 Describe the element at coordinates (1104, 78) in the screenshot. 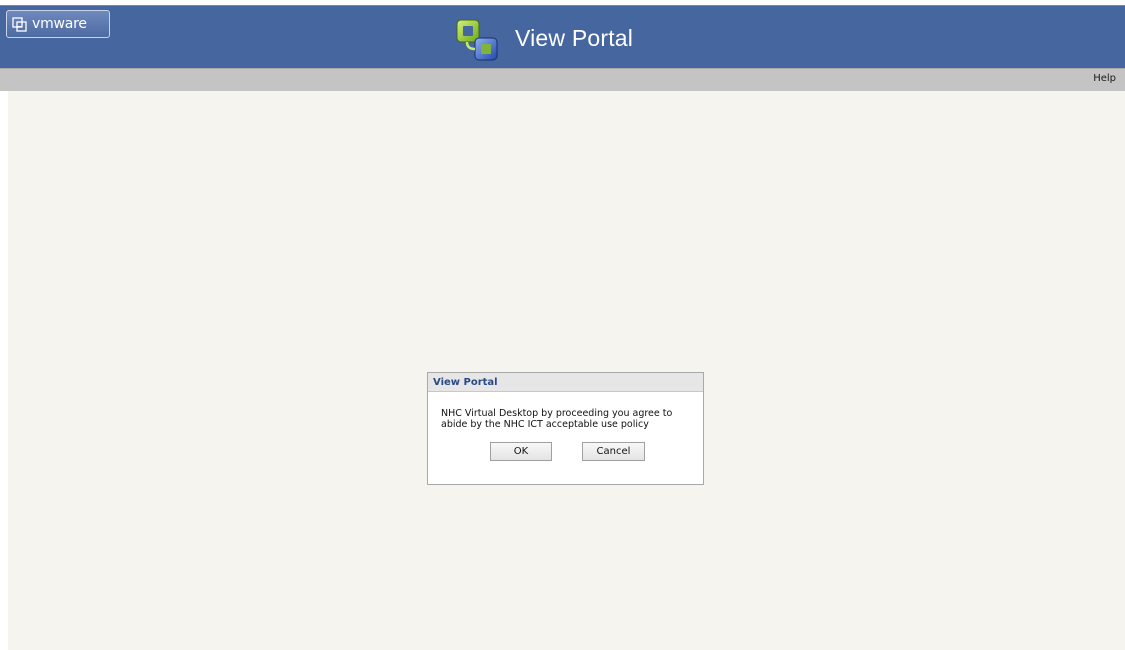

I see `help-link: Help` at that location.